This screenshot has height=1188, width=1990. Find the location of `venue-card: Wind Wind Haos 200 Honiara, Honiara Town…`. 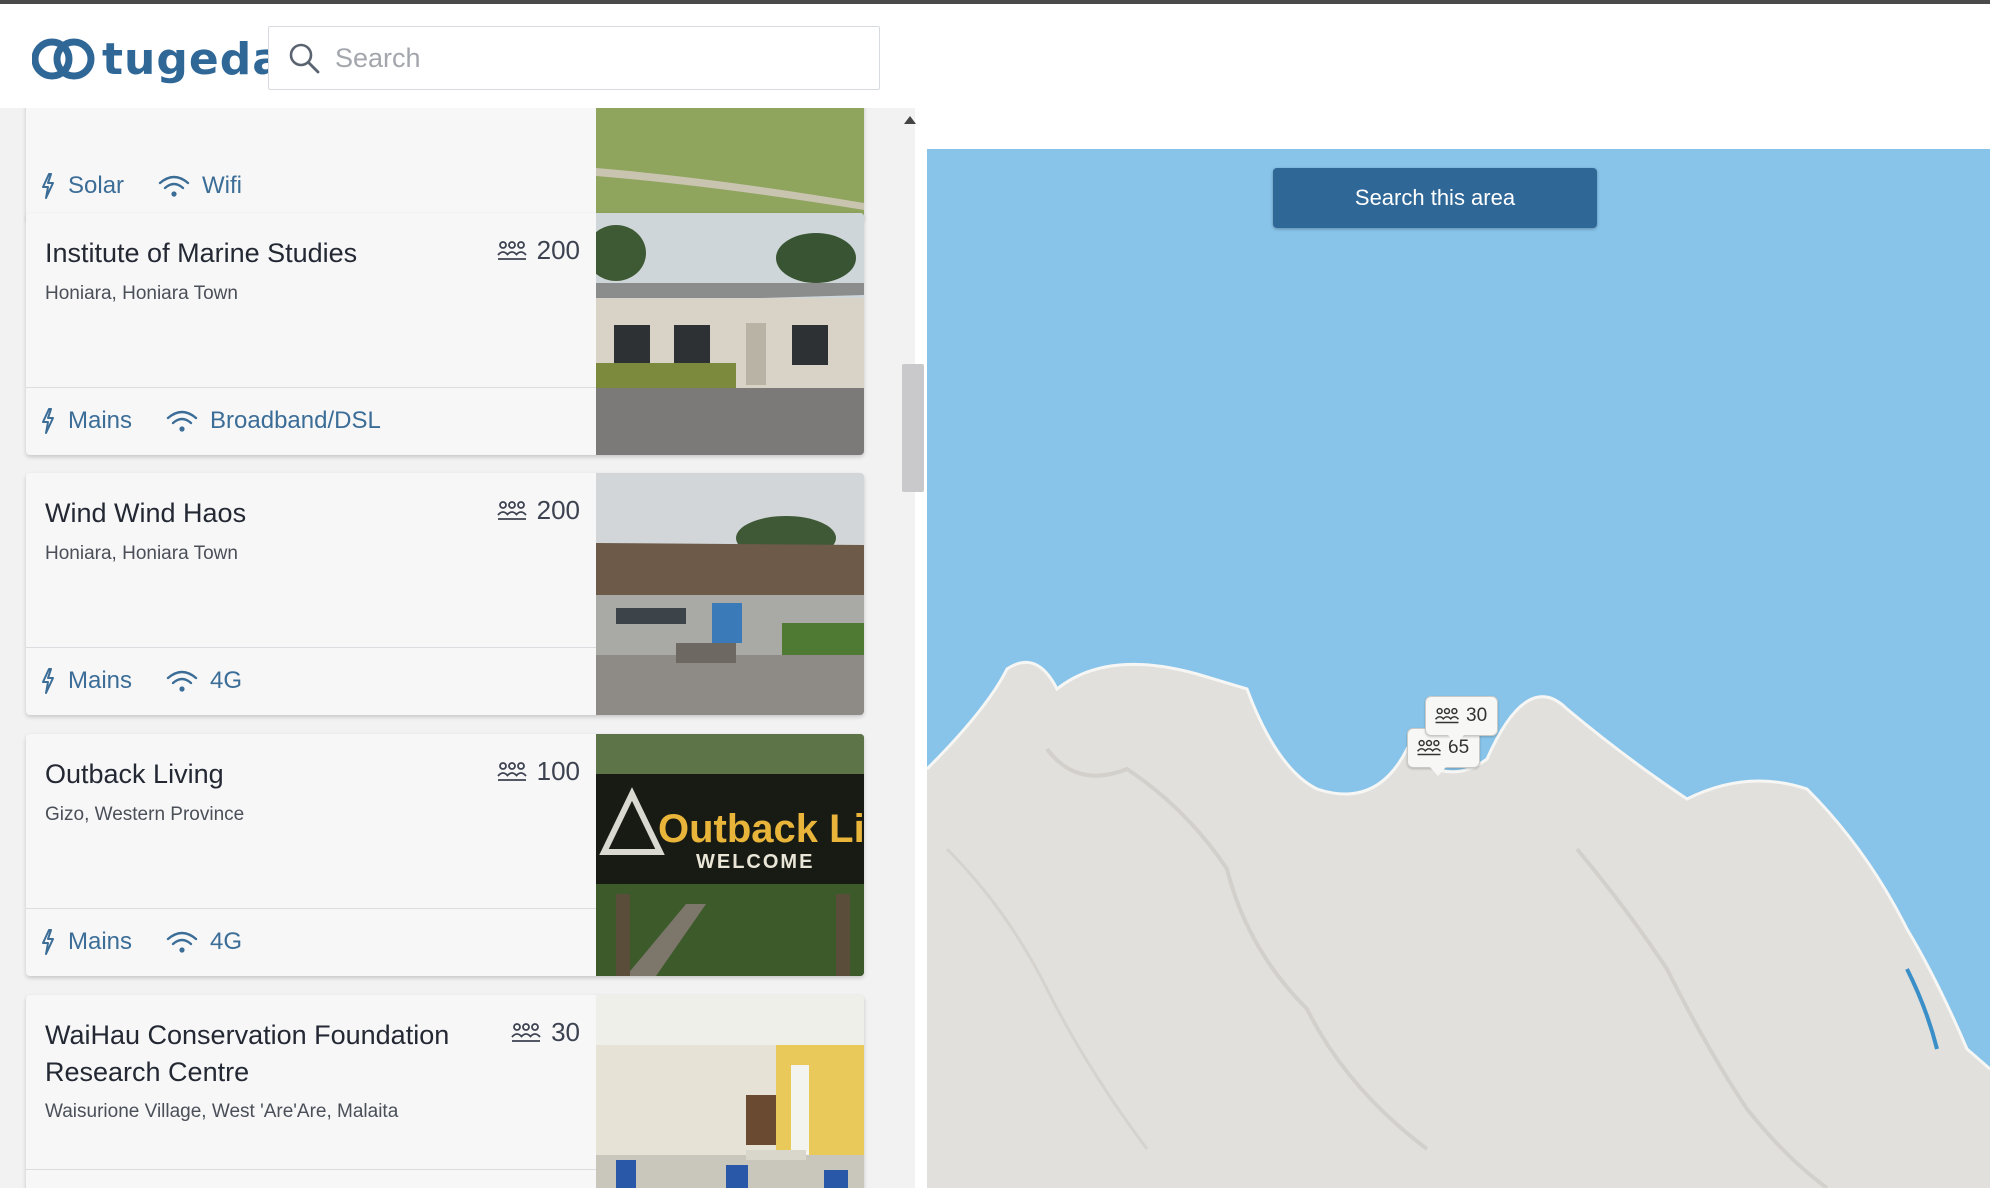

venue-card: Wind Wind Haos 200 Honiara, Honiara Town… is located at coordinates (445, 594).